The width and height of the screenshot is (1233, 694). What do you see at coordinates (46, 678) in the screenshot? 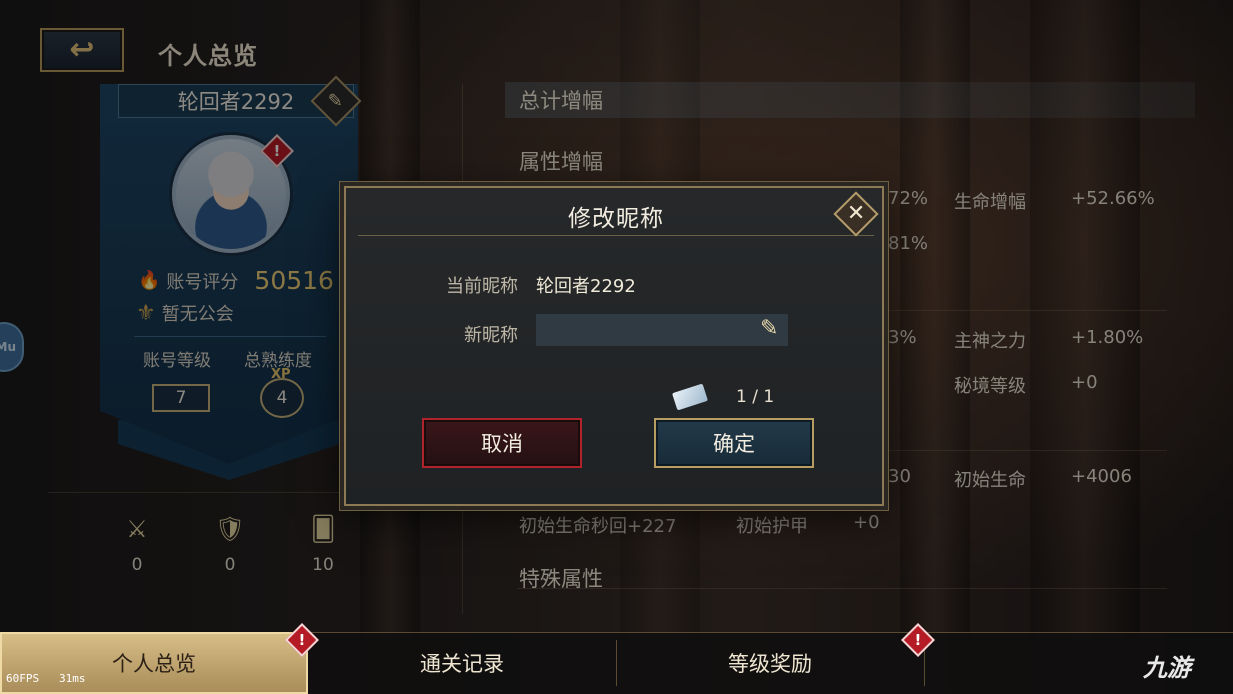
I see `fps-counter: 60FPS 31ms` at bounding box center [46, 678].